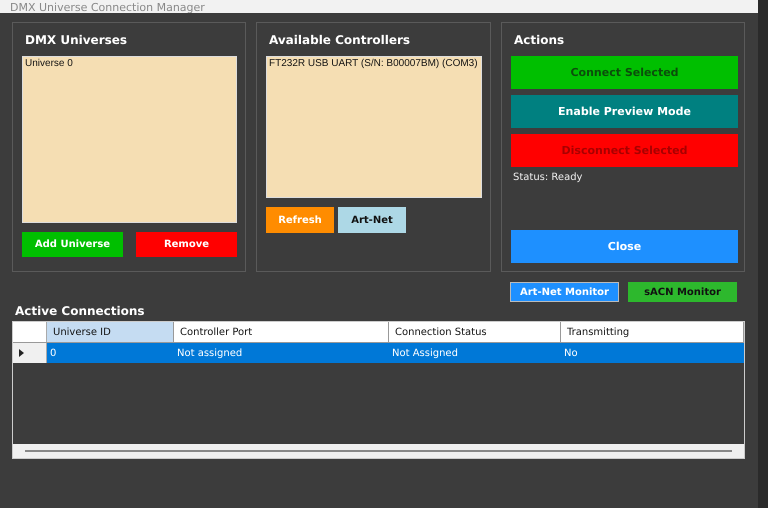 Image resolution: width=768 pixels, height=508 pixels. I want to click on panel-title: DMX Universes, so click(76, 40).